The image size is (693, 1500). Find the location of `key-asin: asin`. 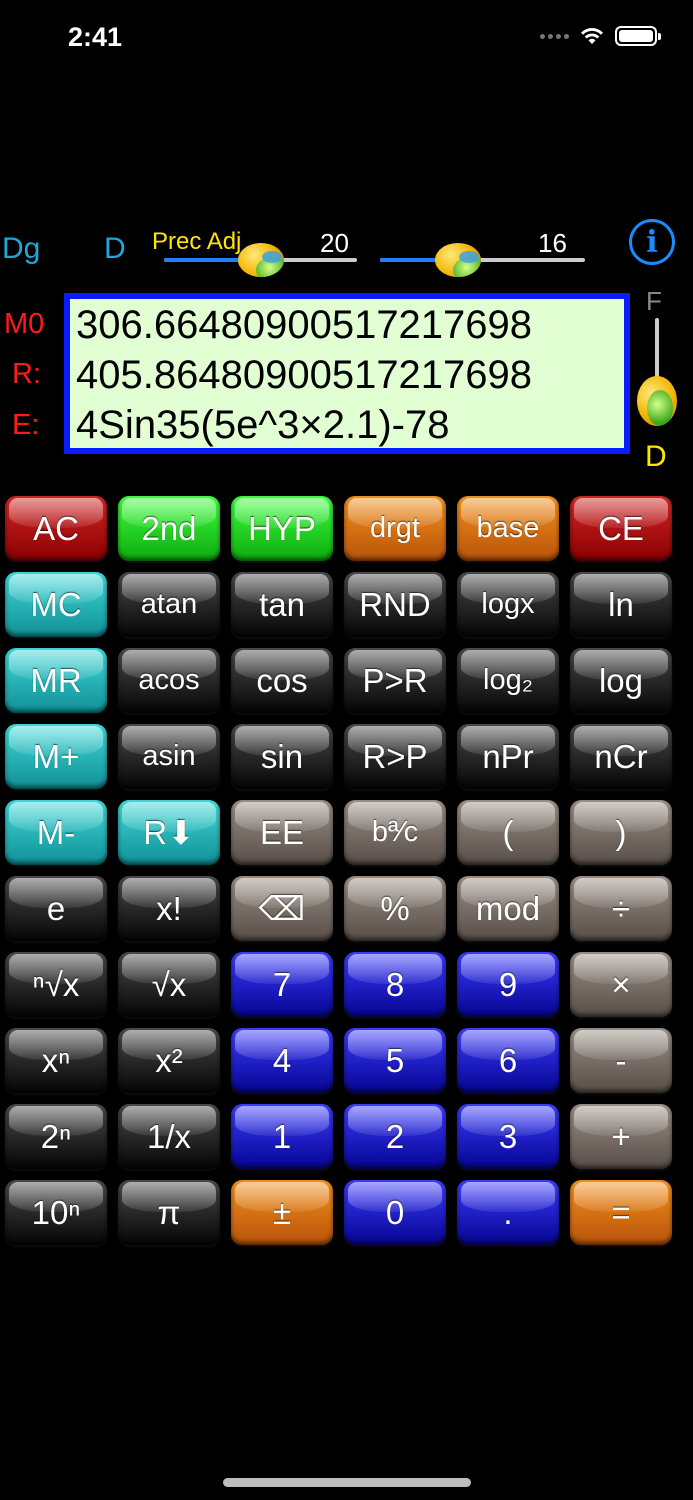

key-asin: asin is located at coordinates (169, 756).